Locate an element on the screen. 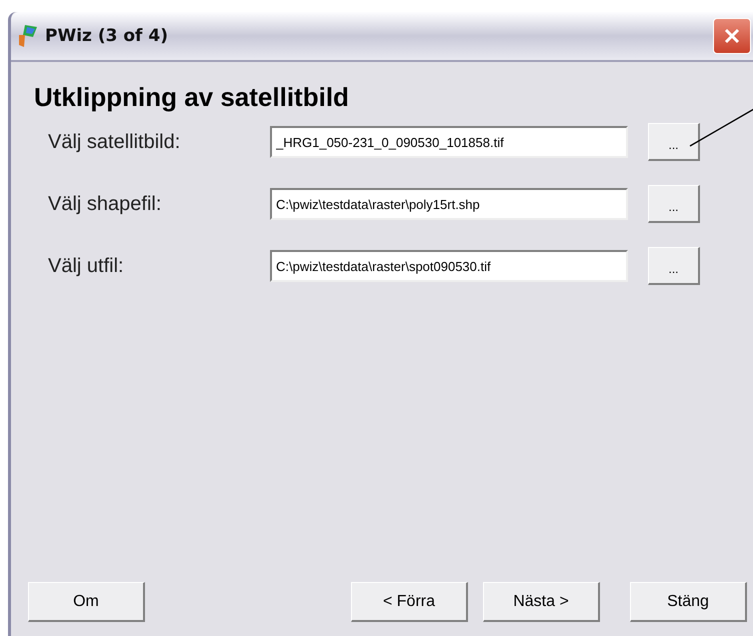 This screenshot has height=636, width=753. close-button is located at coordinates (732, 36).